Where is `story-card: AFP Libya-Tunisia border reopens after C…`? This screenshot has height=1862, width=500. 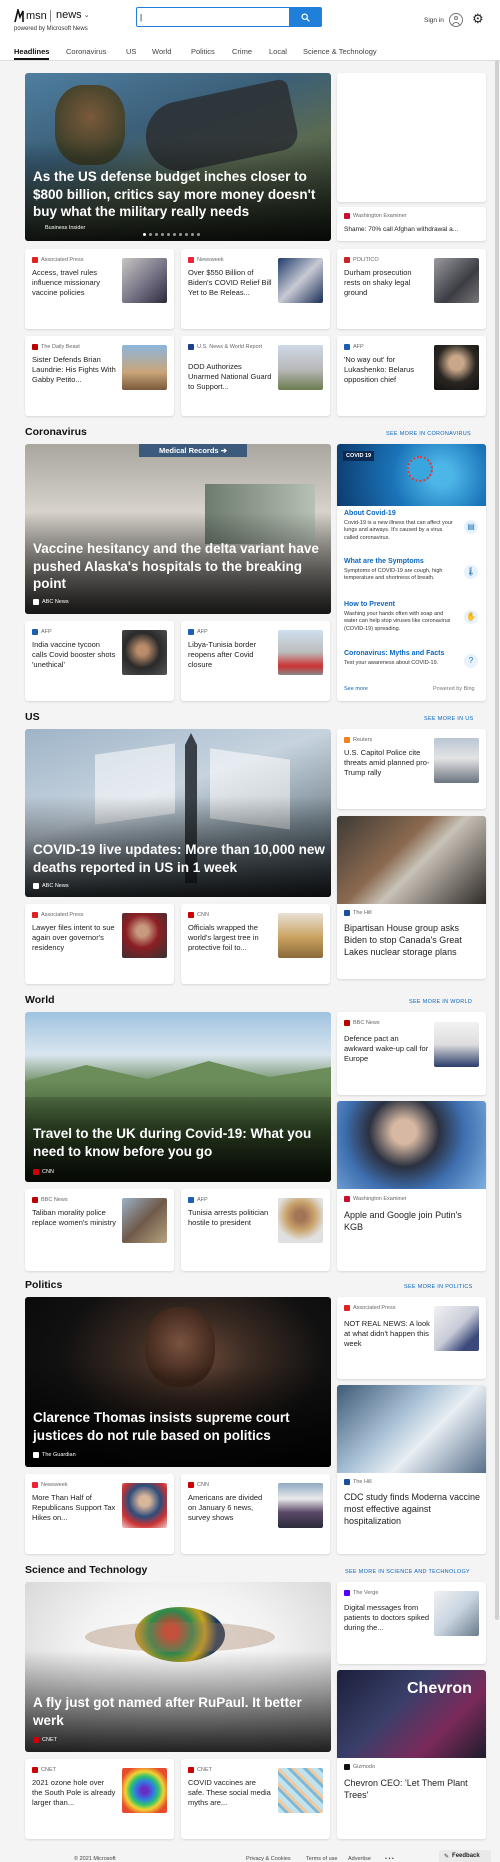
story-card: AFP Libya-Tunisia border reopens after C… is located at coordinates (255, 661).